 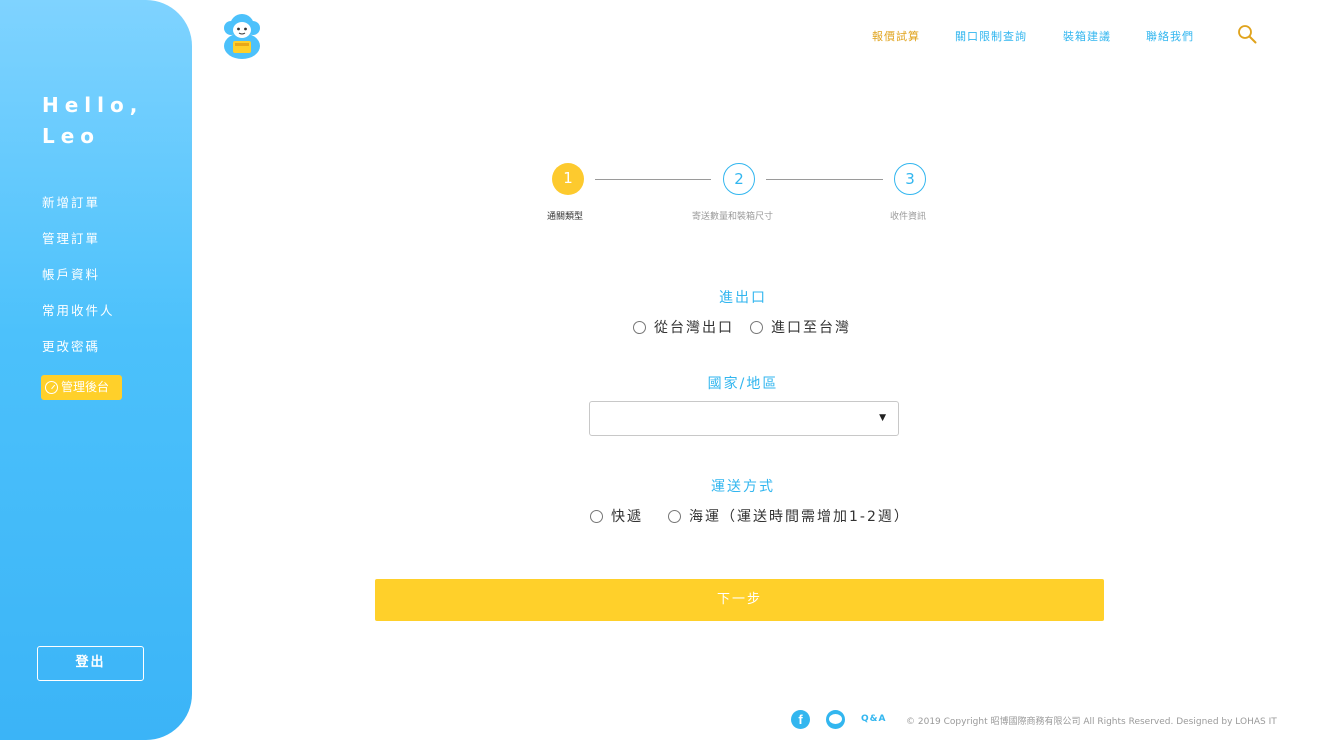 What do you see at coordinates (739, 600) in the screenshot?
I see `next-step-button: 下一步` at bounding box center [739, 600].